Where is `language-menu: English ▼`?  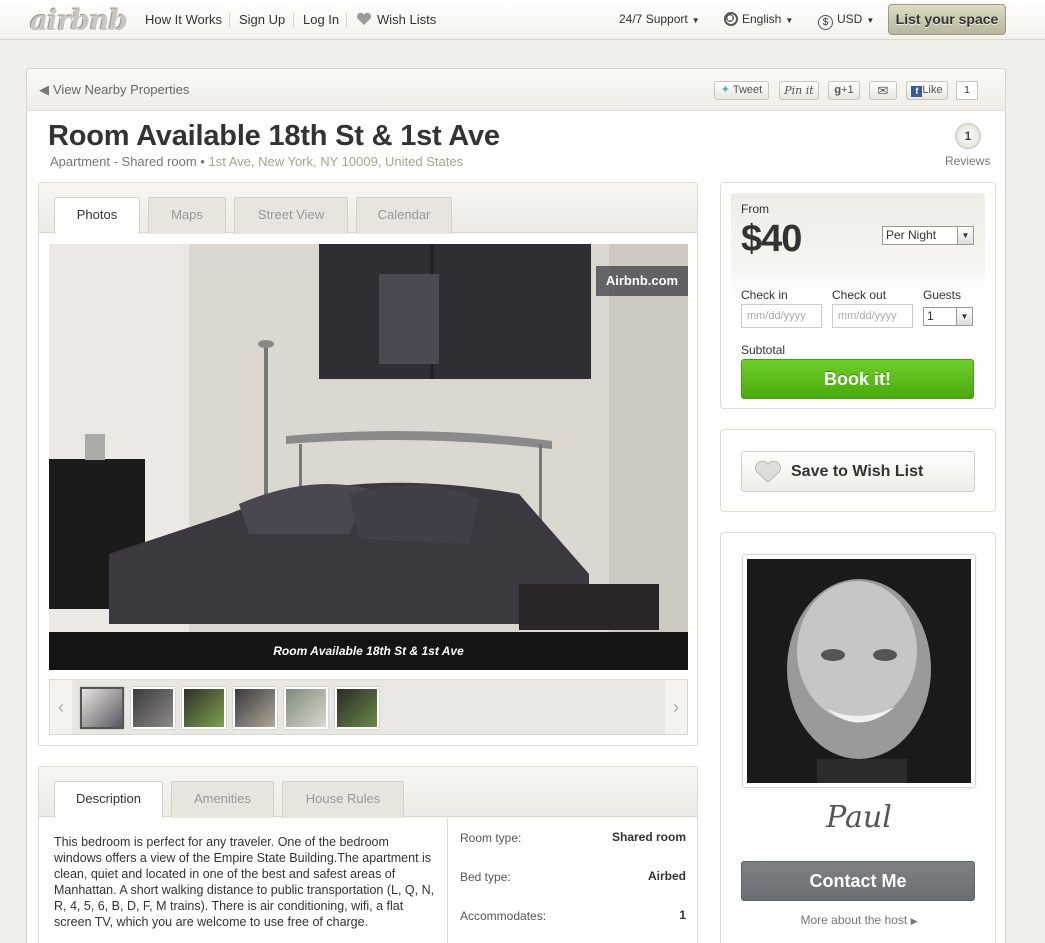 language-menu: English ▼ is located at coordinates (758, 20).